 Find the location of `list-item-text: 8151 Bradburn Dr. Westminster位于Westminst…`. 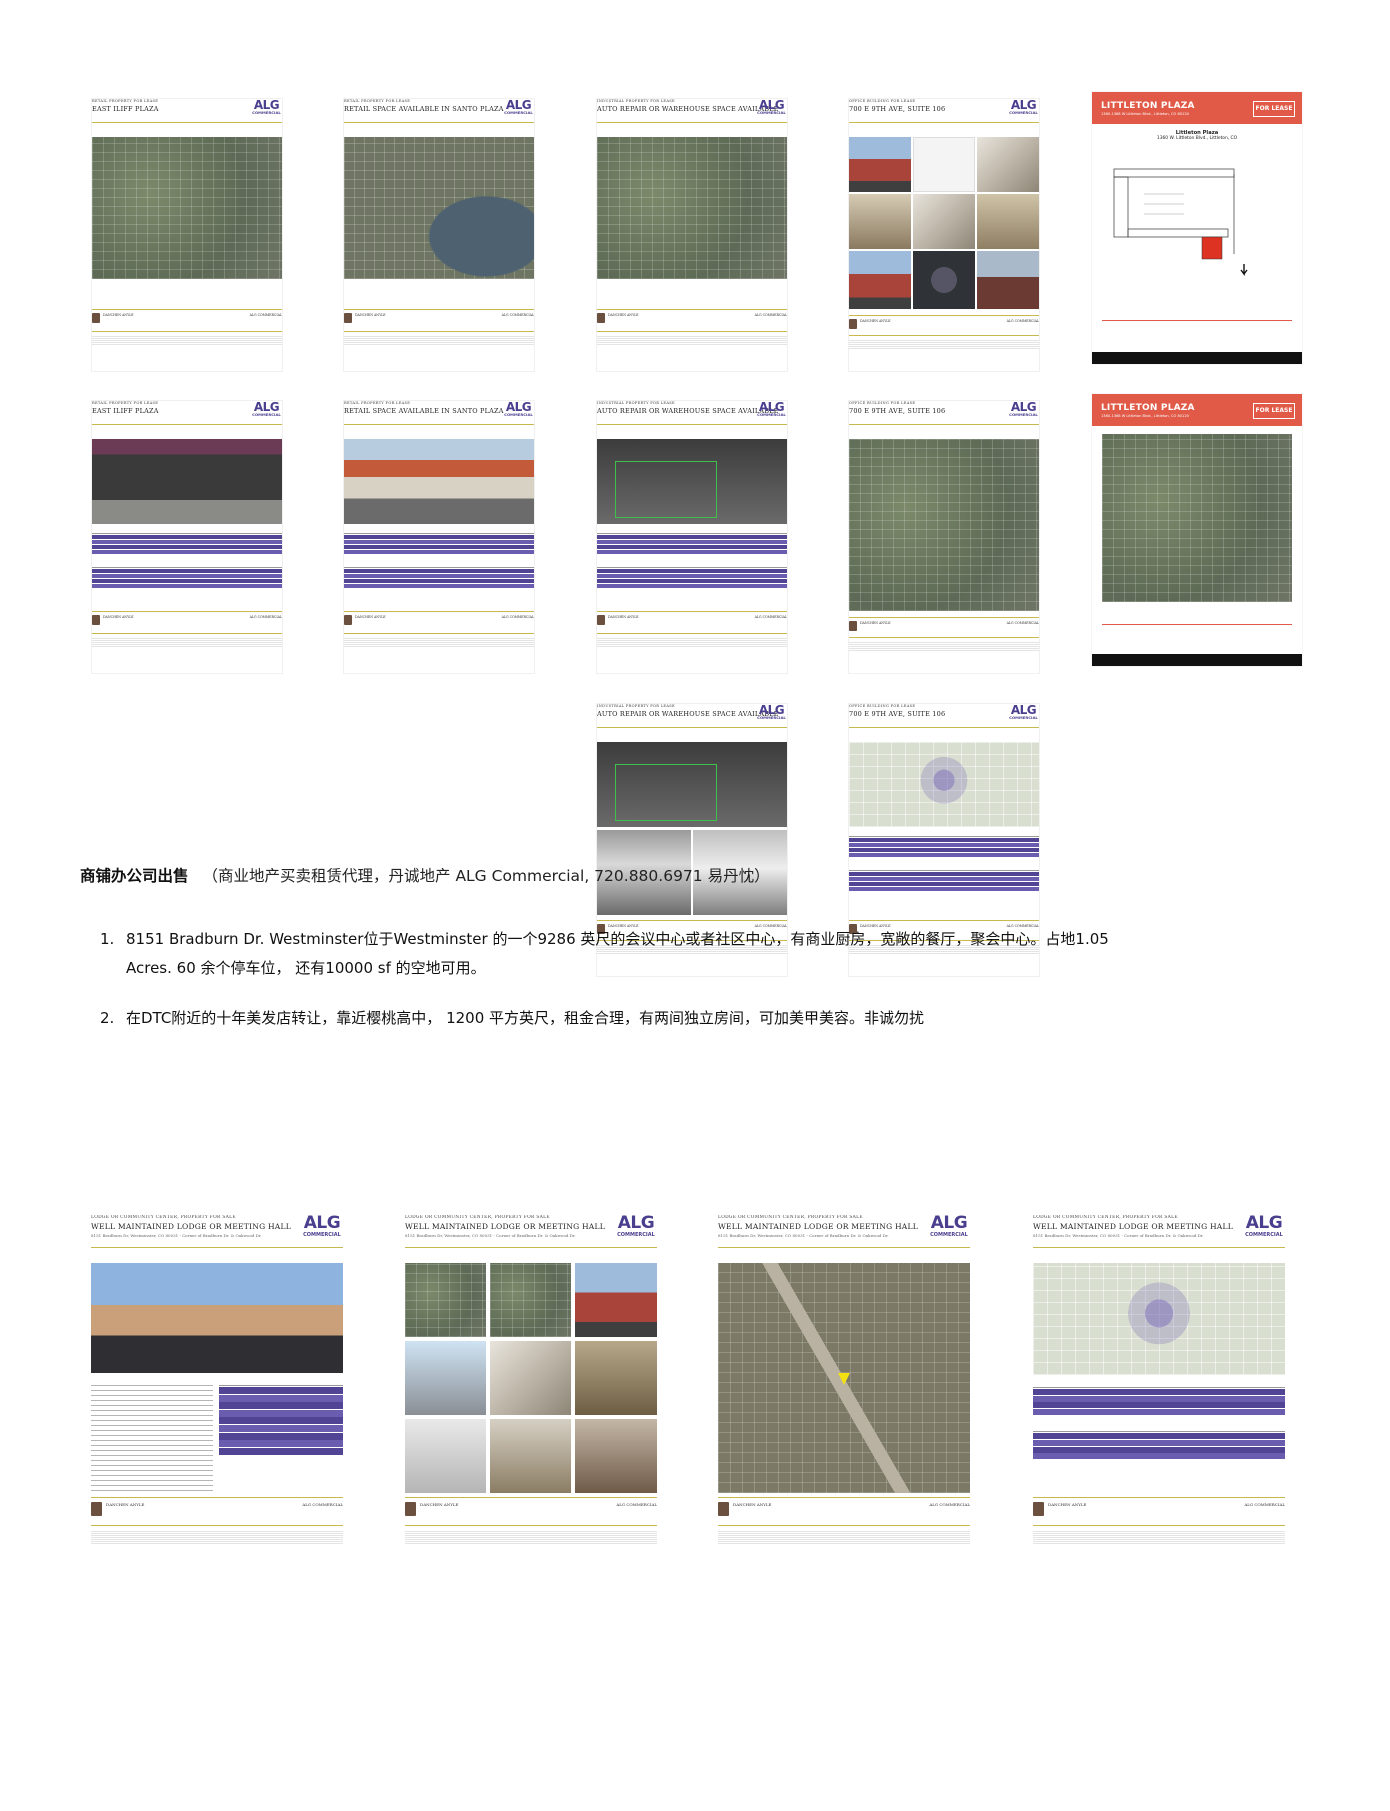

list-item-text: 8151 Bradburn Dr. Westminster位于Westminst… is located at coordinates (617, 953).